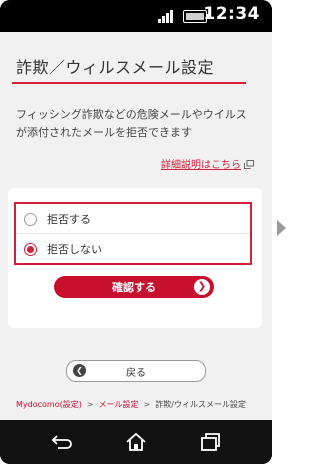 The image size is (320, 464). Describe the element at coordinates (201, 165) in the screenshot. I see `detail-link-label: 詳細説明はこちら` at that location.